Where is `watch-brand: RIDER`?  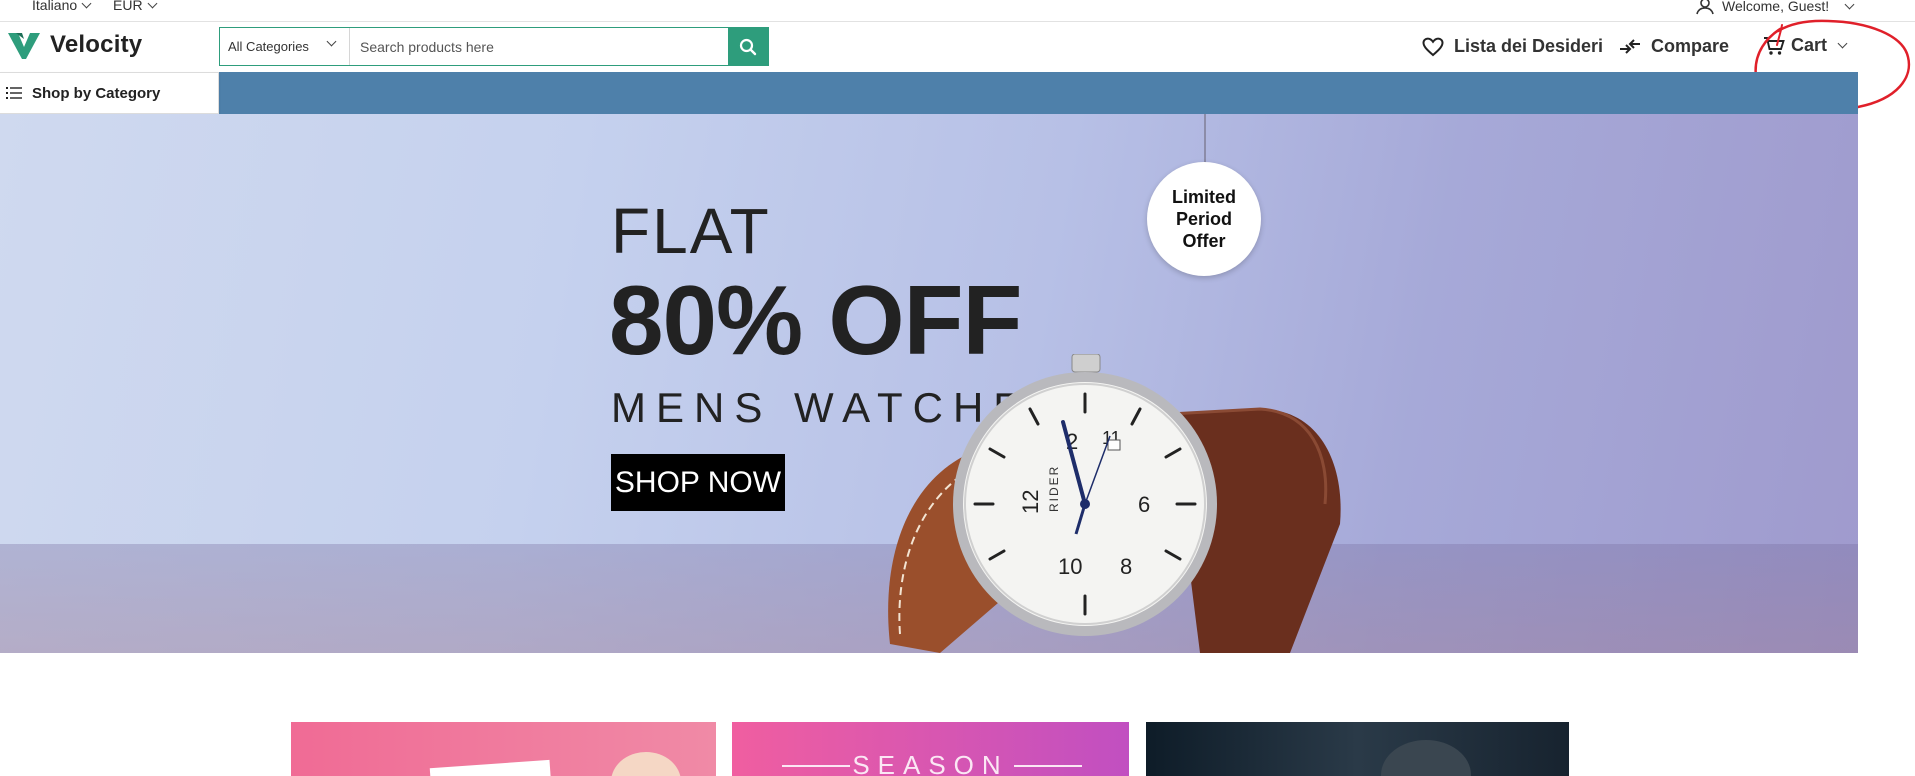 watch-brand: RIDER is located at coordinates (1054, 488).